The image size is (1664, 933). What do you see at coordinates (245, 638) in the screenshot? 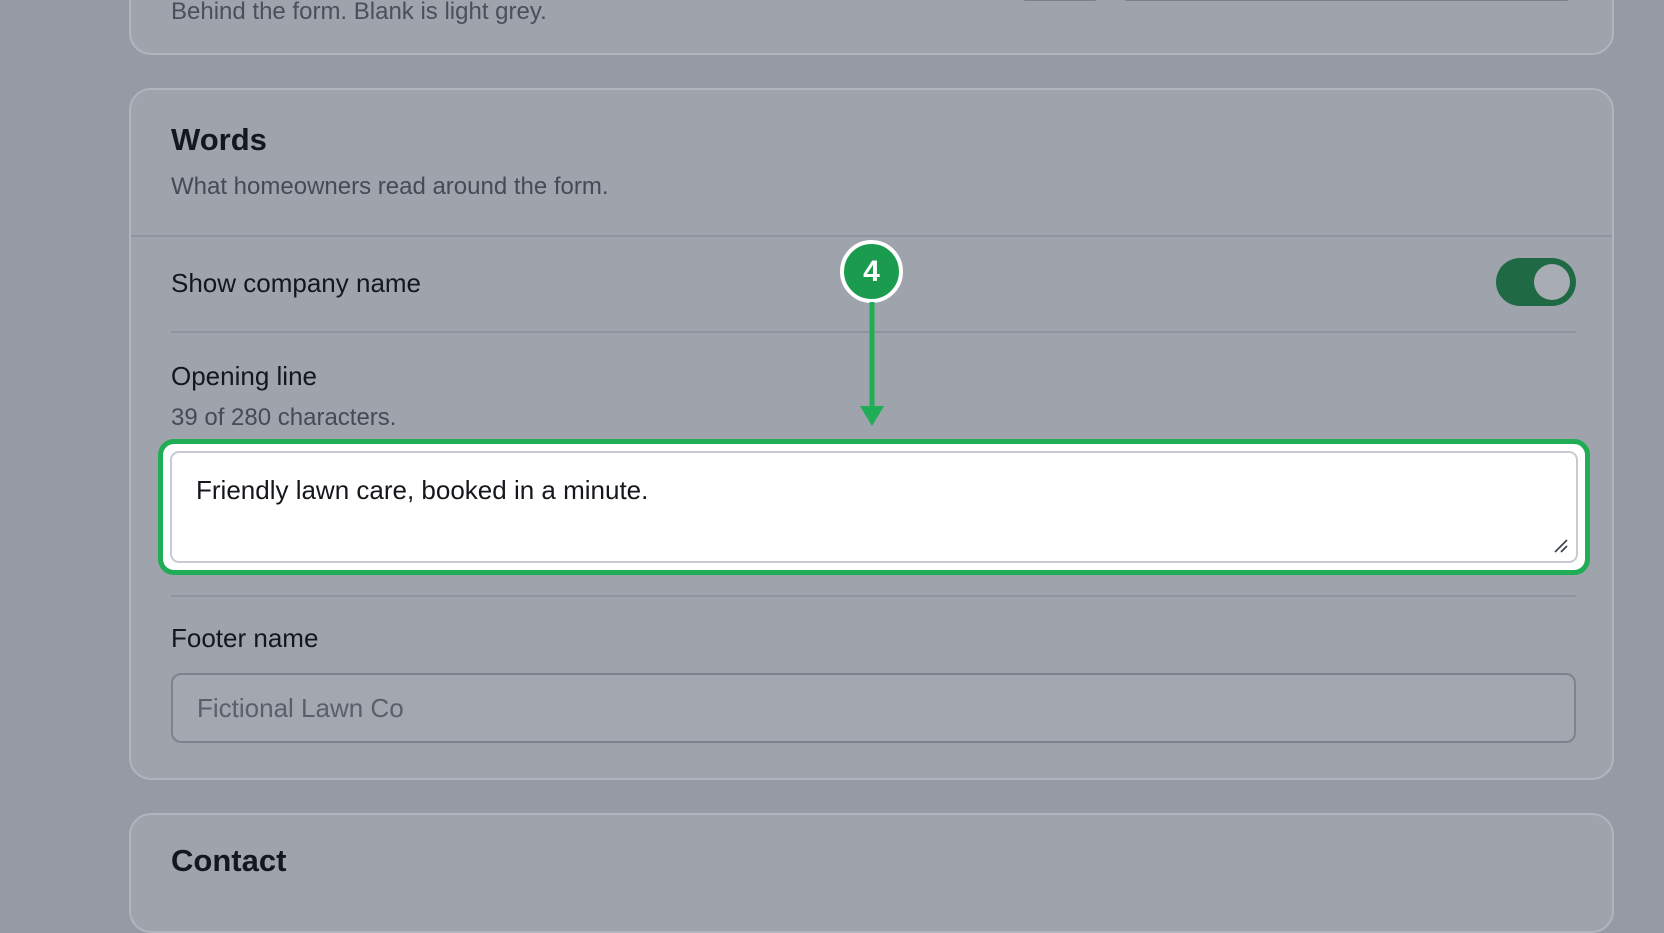
I see `footer-name-label: Footer name` at bounding box center [245, 638].